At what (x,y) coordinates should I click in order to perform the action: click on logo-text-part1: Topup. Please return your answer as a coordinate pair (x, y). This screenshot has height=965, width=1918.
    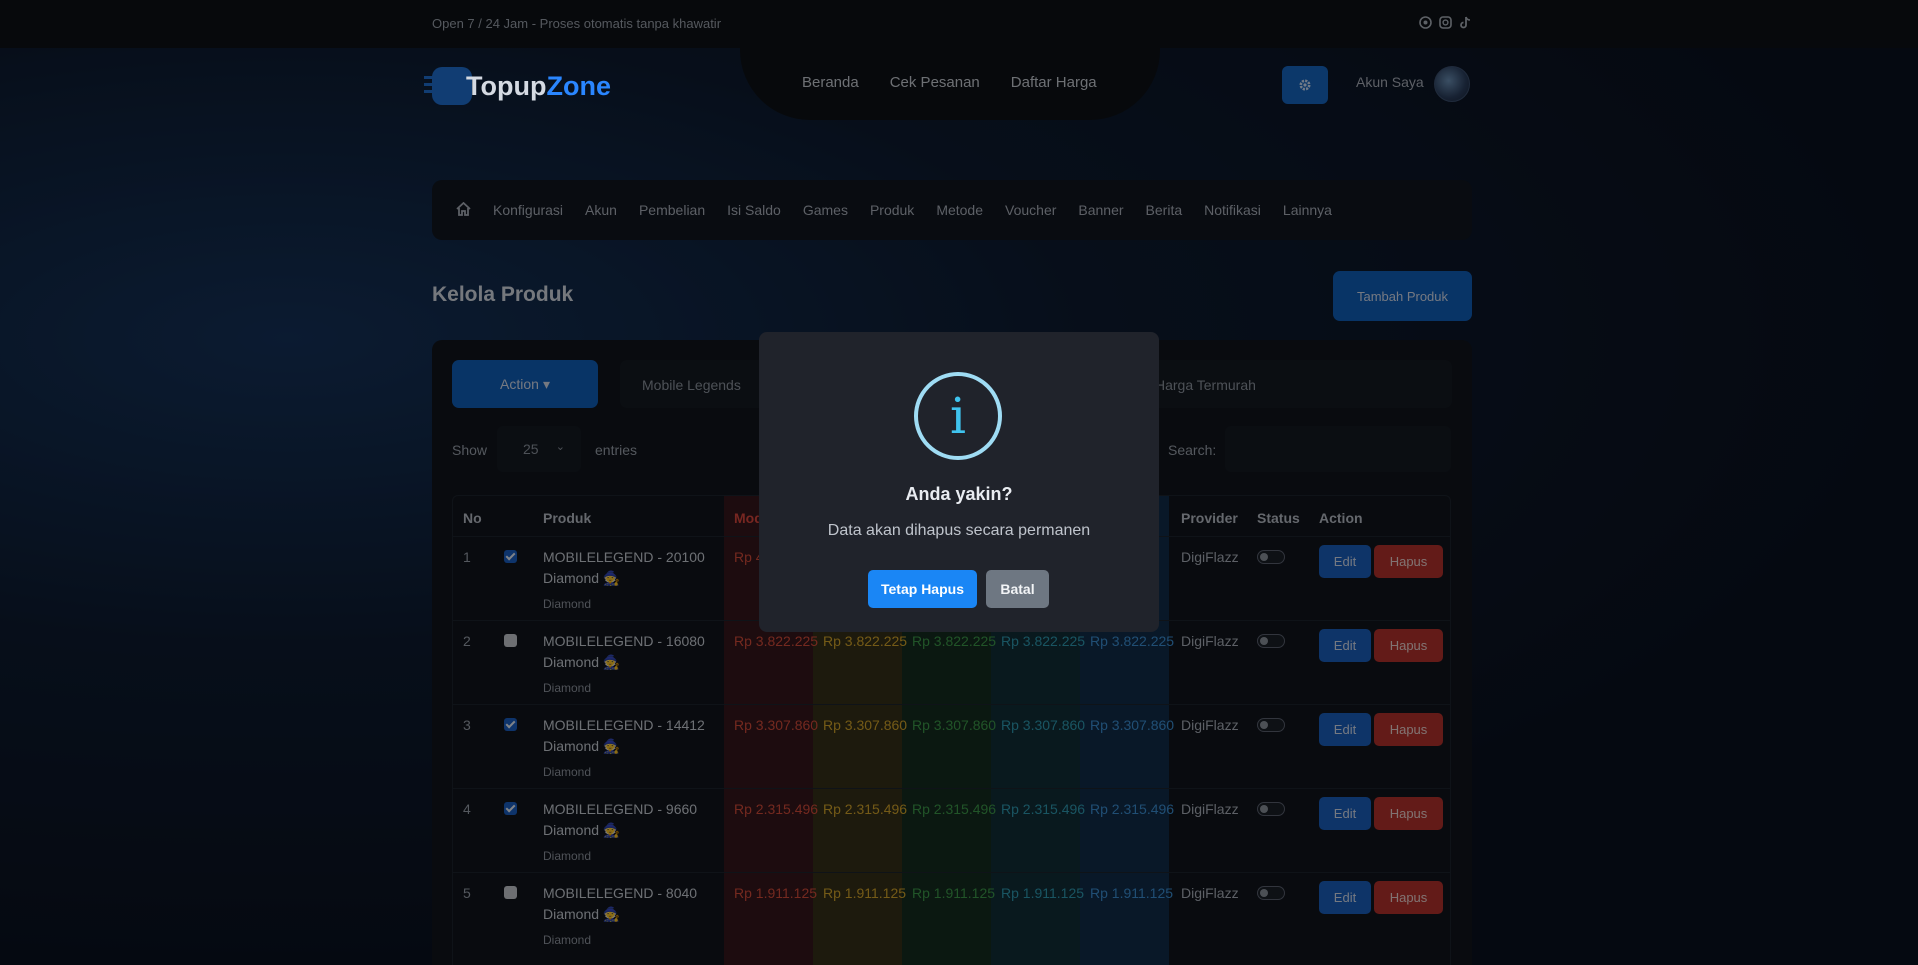
    Looking at the image, I should click on (506, 85).